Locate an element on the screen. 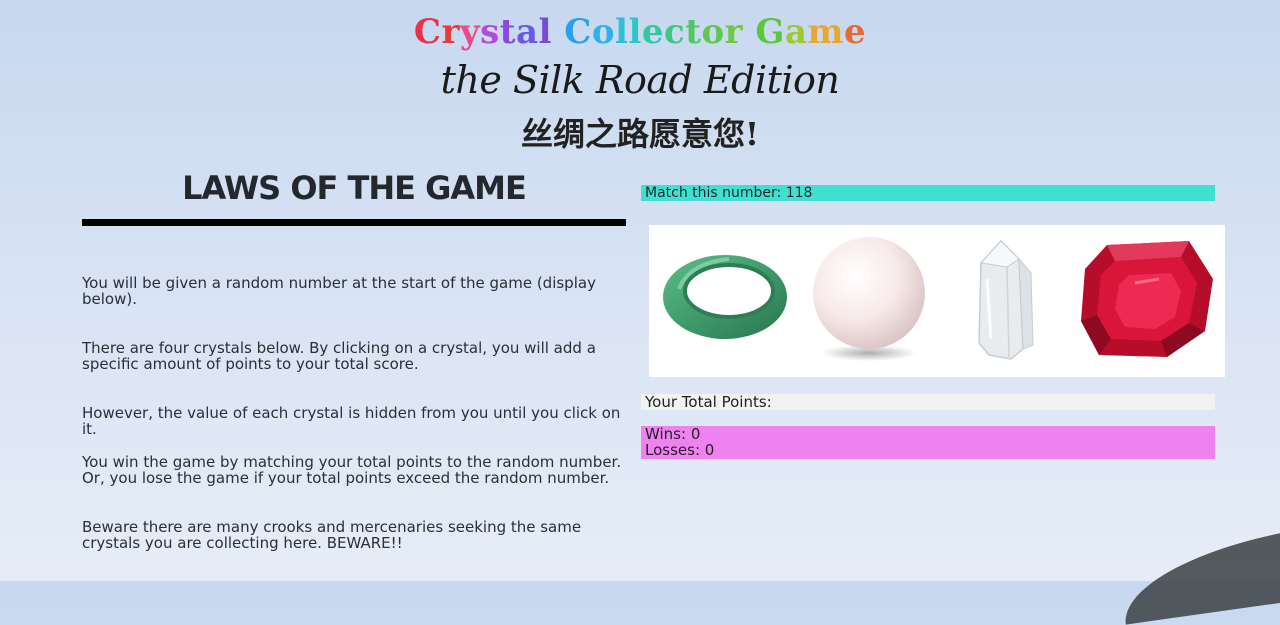  quartz-crystal-icon is located at coordinates (1006, 301).